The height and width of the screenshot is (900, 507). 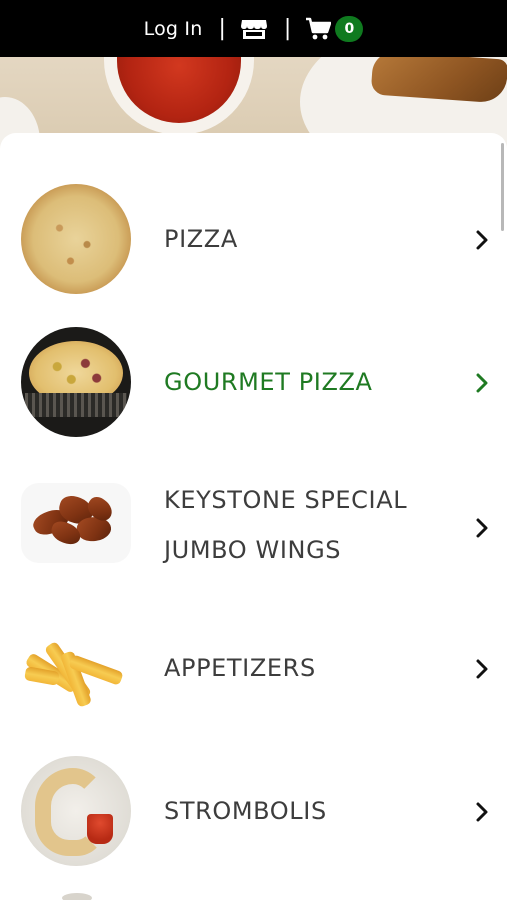 I want to click on pizza-thumbnail, so click(x=76, y=239).